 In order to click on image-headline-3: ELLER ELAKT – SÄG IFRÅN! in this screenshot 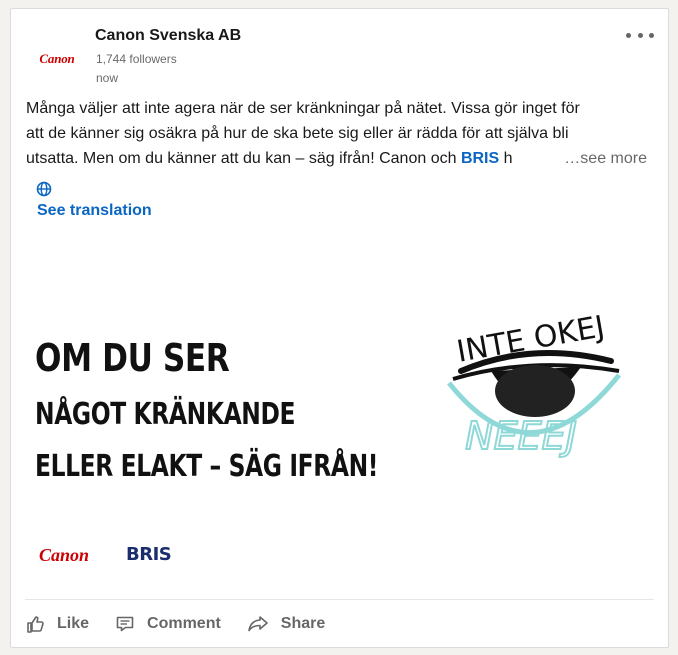, I will do `click(207, 466)`.